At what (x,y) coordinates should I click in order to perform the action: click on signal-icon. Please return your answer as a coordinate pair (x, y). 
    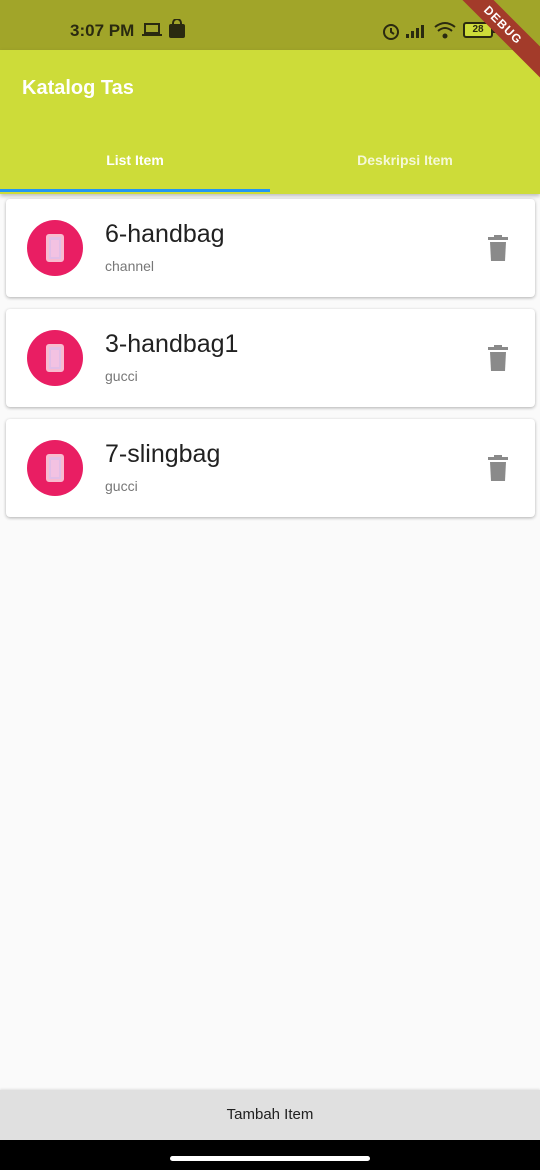
    Looking at the image, I should click on (415, 31).